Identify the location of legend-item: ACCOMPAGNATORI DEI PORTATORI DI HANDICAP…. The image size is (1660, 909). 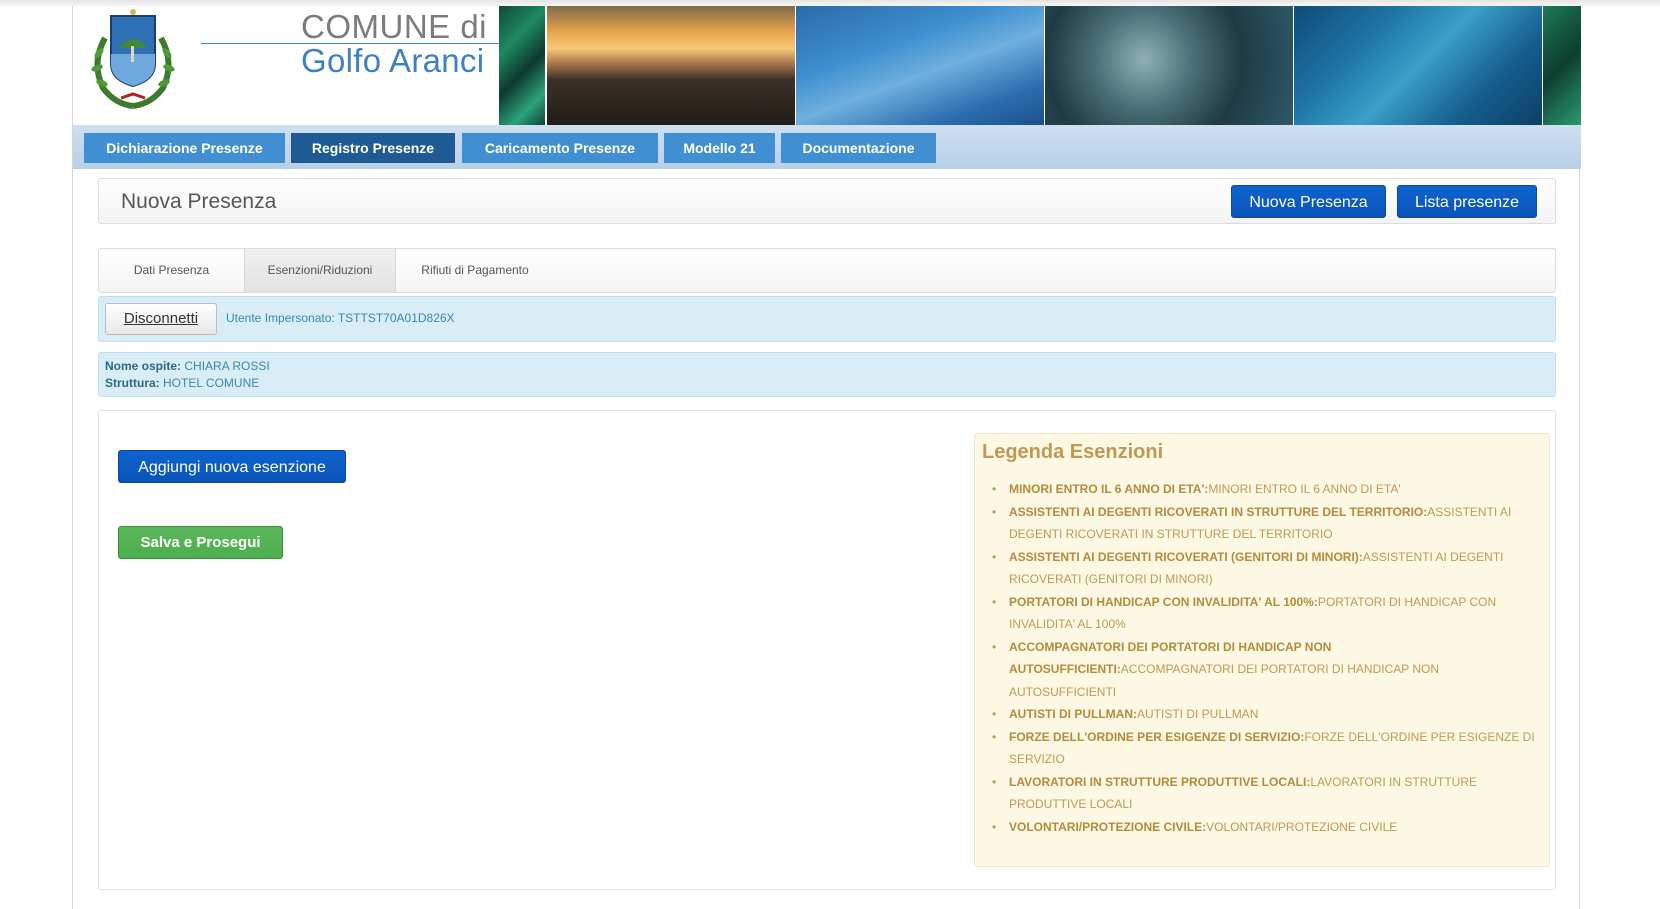
(1263, 670).